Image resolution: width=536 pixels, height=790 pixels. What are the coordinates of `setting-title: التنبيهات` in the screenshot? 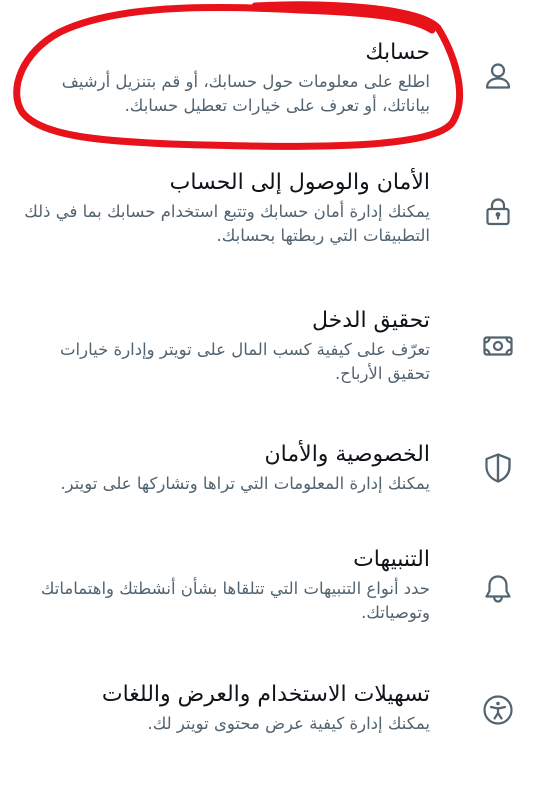 It's located at (391, 559).